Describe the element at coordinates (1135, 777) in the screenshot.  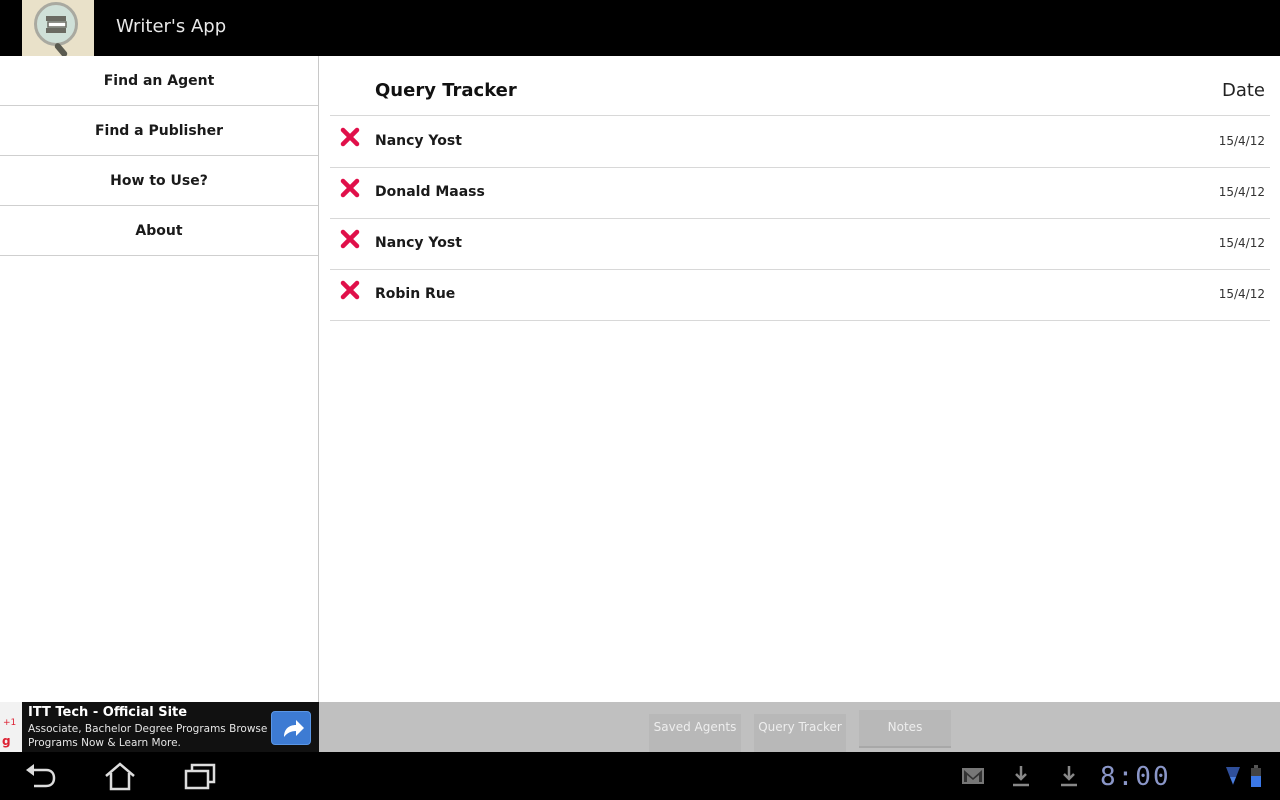
I see `clock: 8:00` at that location.